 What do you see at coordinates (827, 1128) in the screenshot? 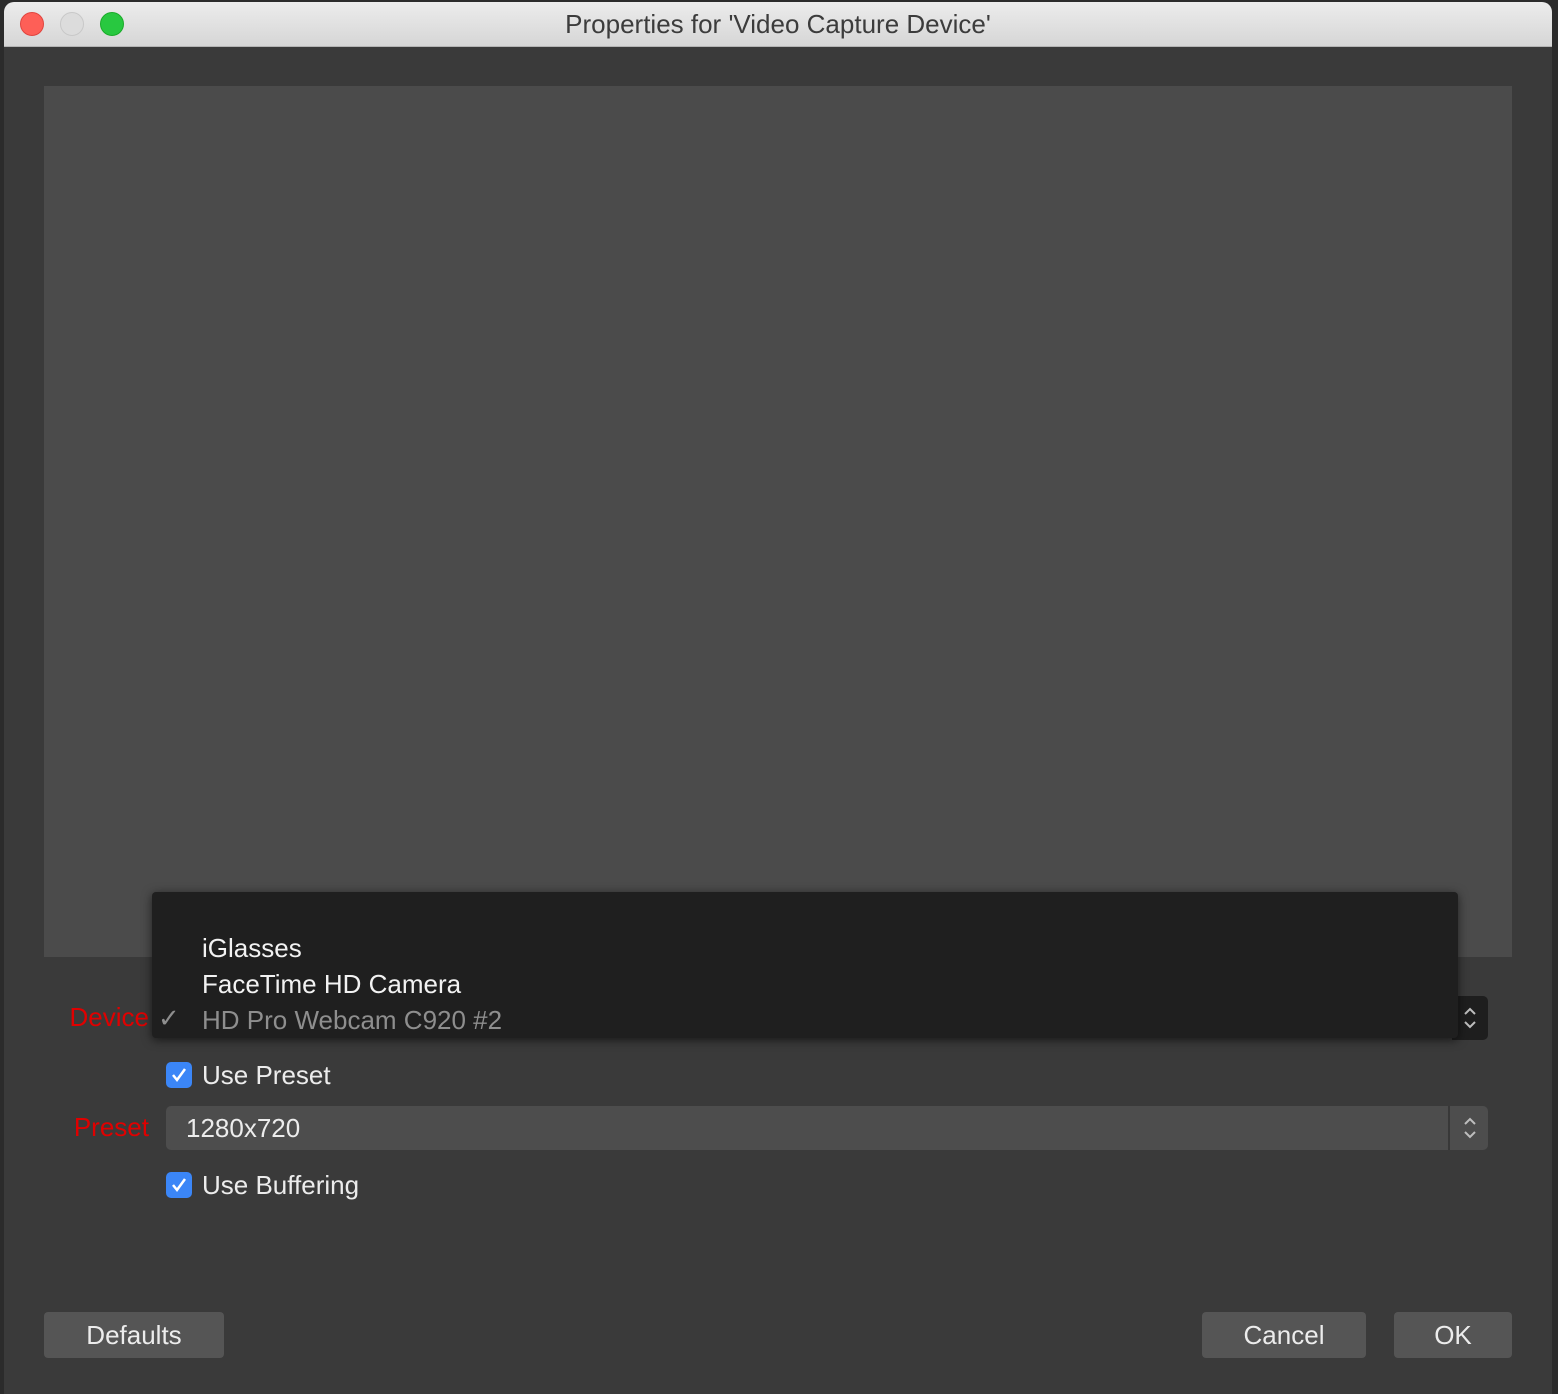
I see `preset-select: 1280x720` at bounding box center [827, 1128].